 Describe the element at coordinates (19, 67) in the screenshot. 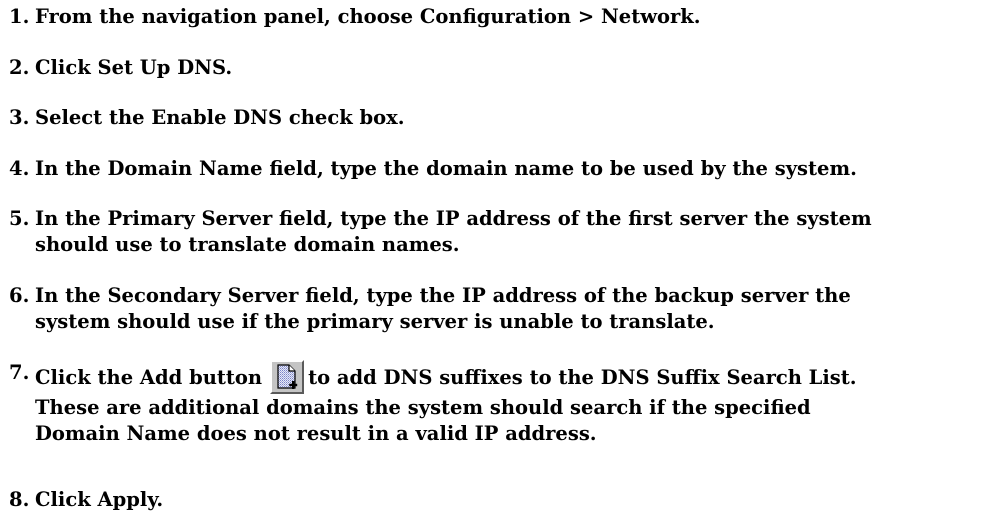

I see `step-number: 2.` at that location.